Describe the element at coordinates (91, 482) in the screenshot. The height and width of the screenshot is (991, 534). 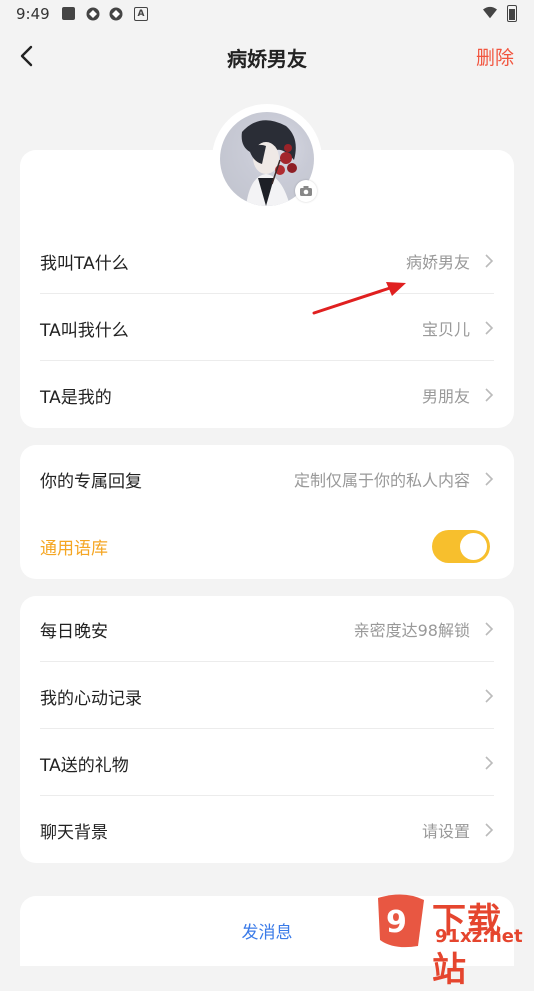
I see `row-label: 你的专属回复` at that location.